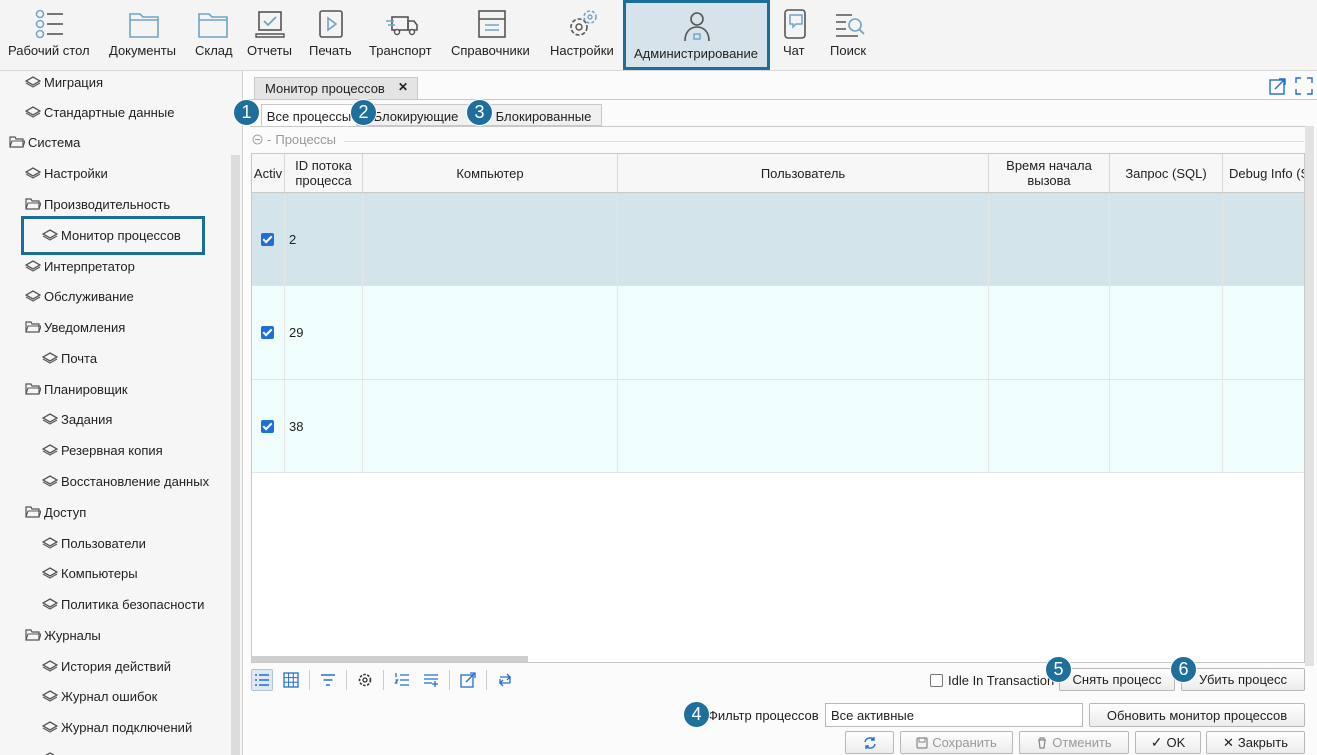 The image size is (1317, 755). I want to click on toolbar-administration-button: Администрирование, so click(696, 35).